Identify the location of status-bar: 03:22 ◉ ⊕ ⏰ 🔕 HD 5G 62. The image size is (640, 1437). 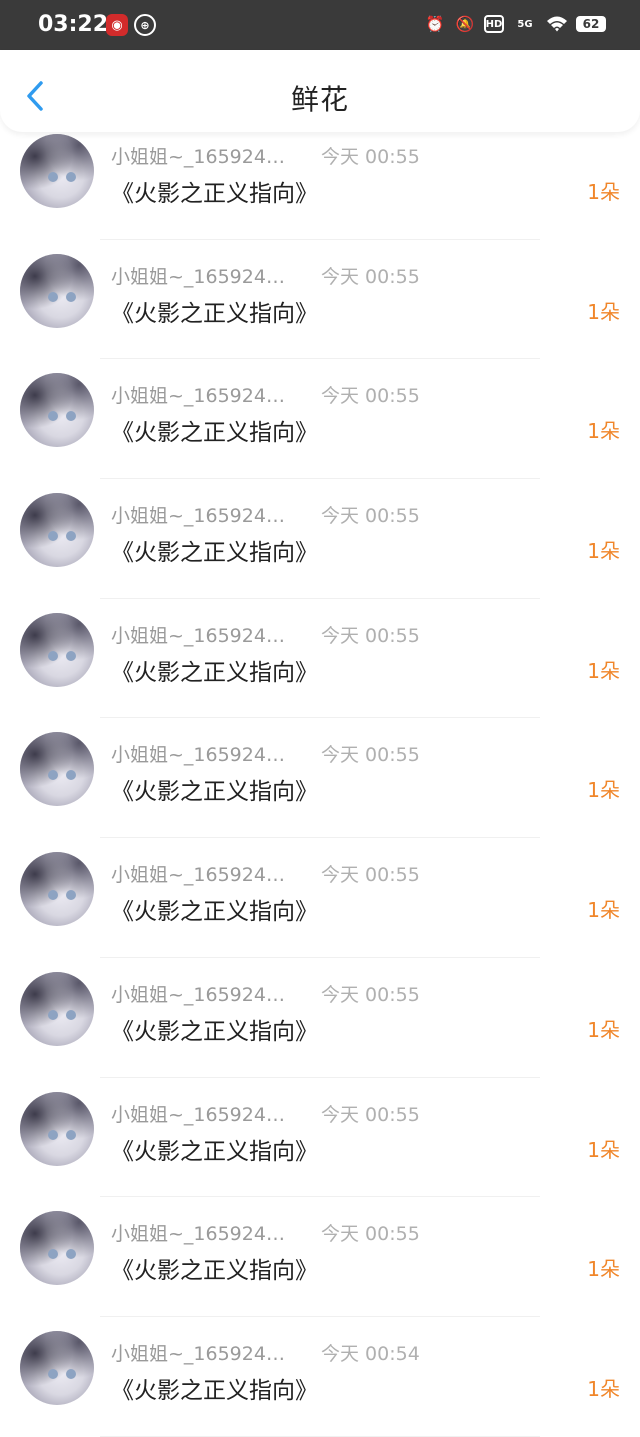
(320, 25).